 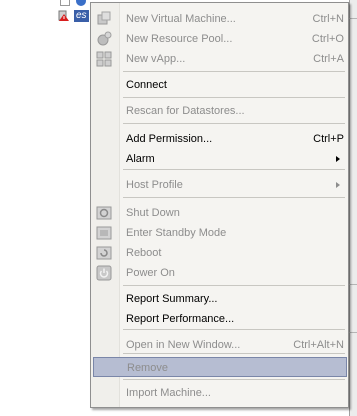 What do you see at coordinates (220, 185) in the screenshot?
I see `menu-item-host-profile: Host Profile` at bounding box center [220, 185].